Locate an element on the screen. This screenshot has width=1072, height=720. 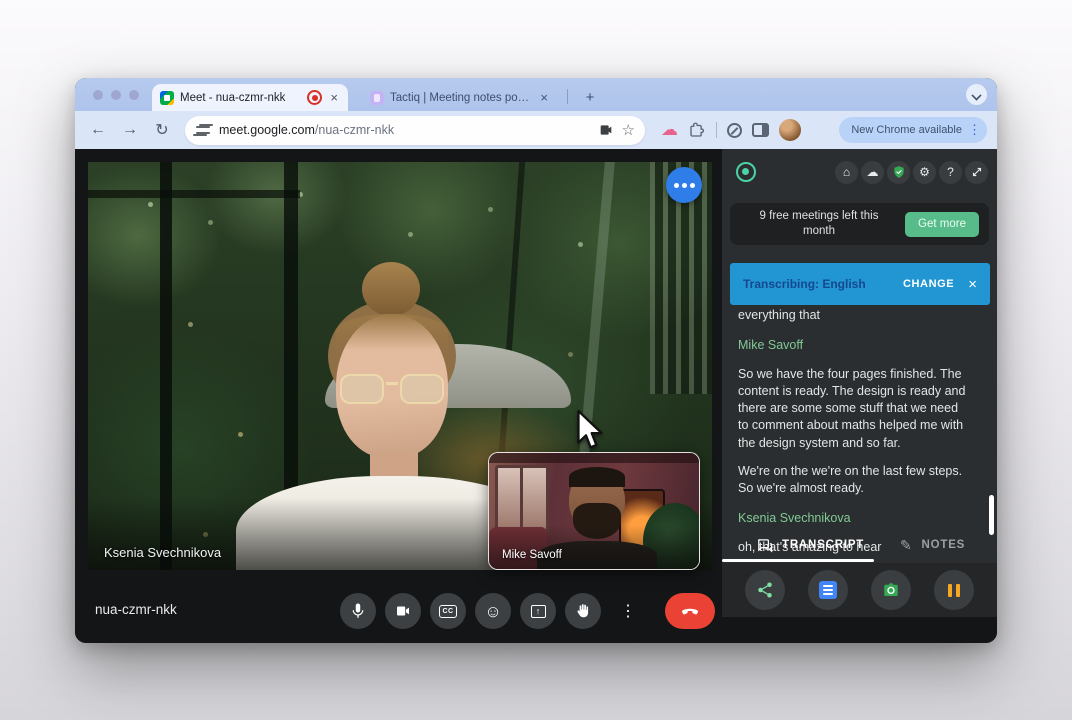
tab-title: Tactiq | Meeting notes power is located at coordinates (461, 97).